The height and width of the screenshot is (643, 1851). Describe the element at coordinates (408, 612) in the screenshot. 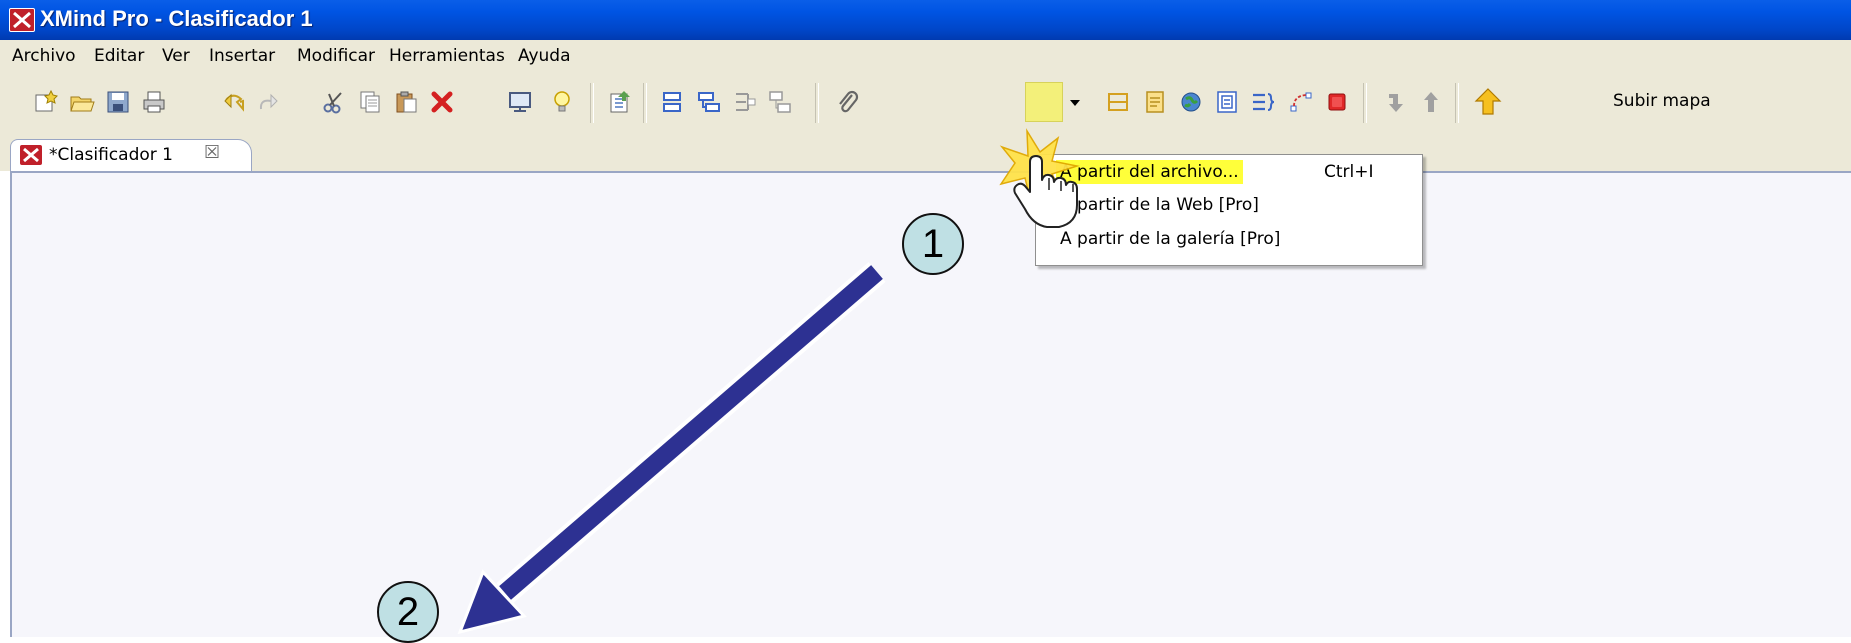

I see `step-2-marker: 2` at that location.